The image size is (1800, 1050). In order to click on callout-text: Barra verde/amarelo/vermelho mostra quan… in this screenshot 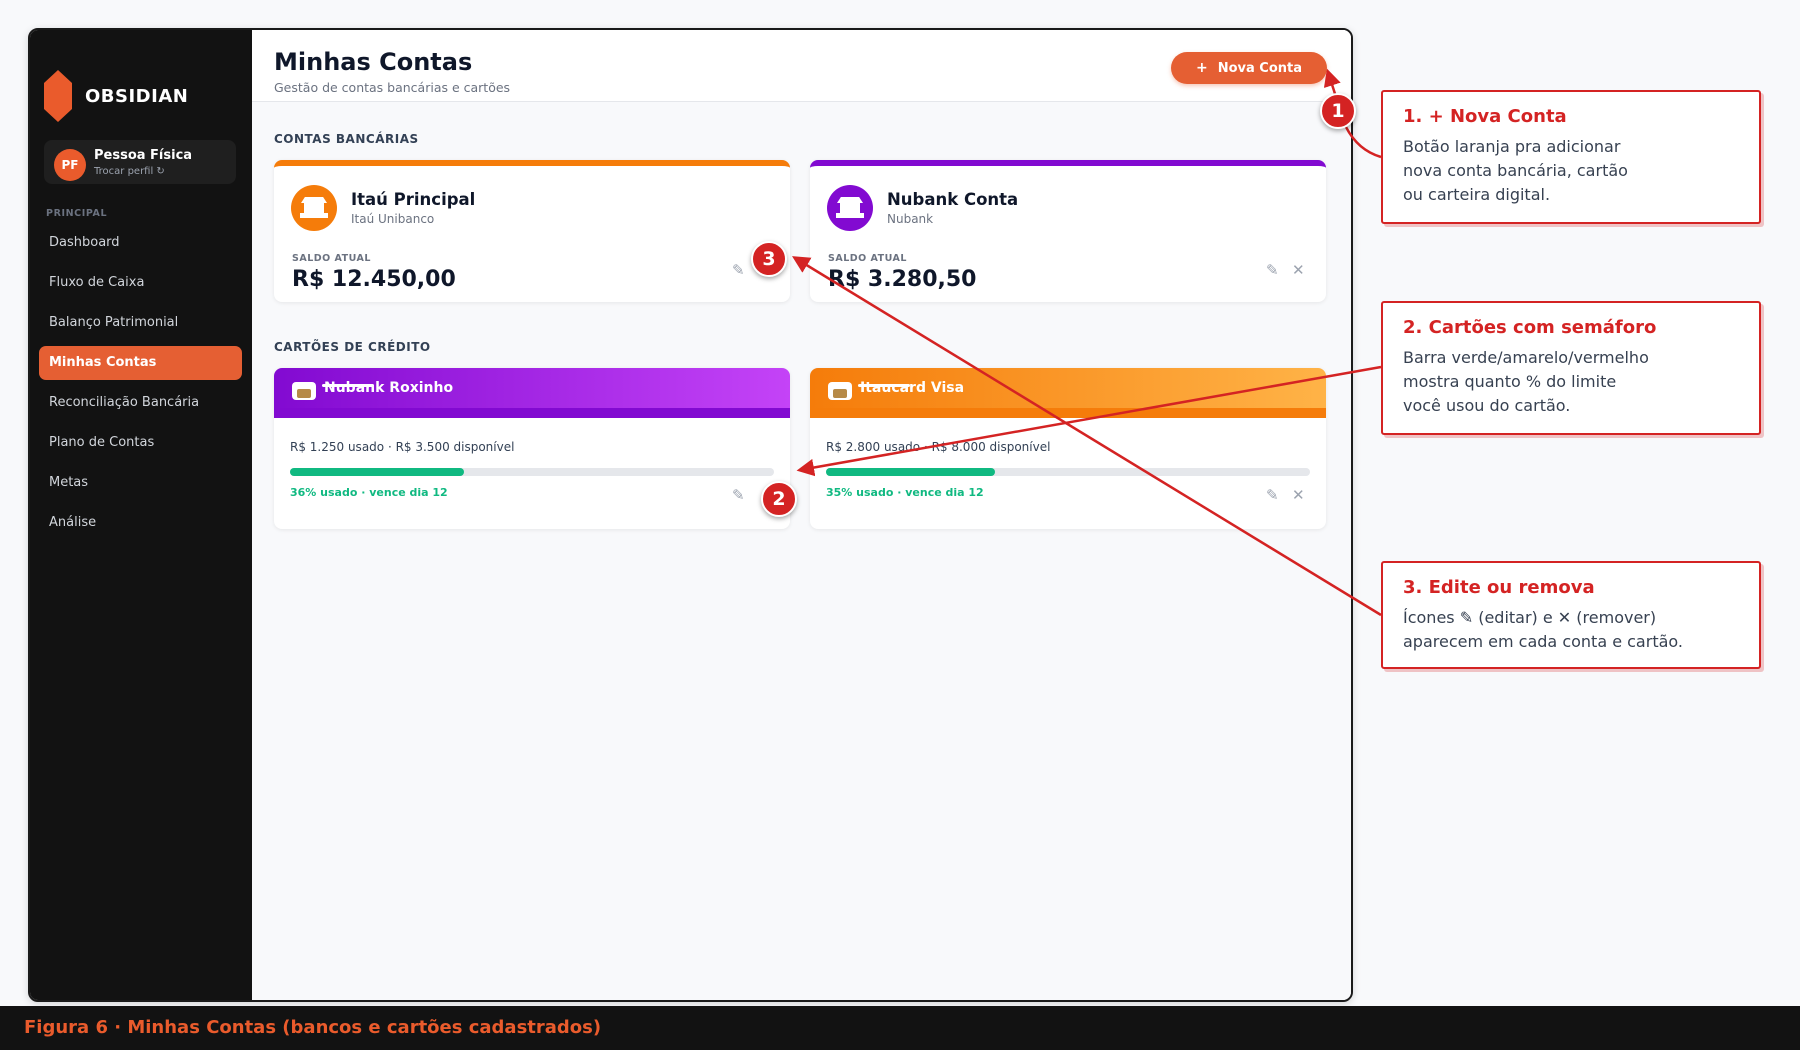, I will do `click(1526, 381)`.